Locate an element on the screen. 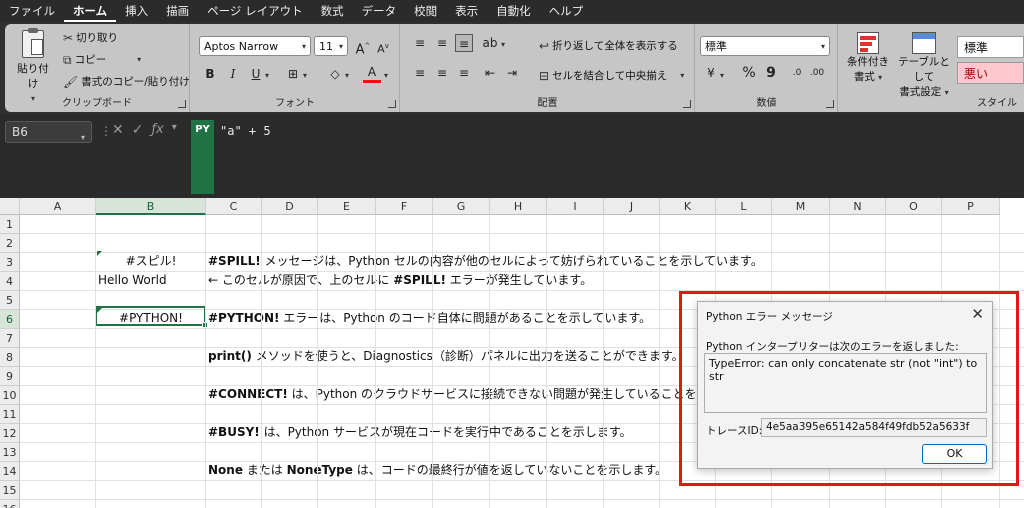 This screenshot has width=1024, height=508. column-header-c: C is located at coordinates (234, 206).